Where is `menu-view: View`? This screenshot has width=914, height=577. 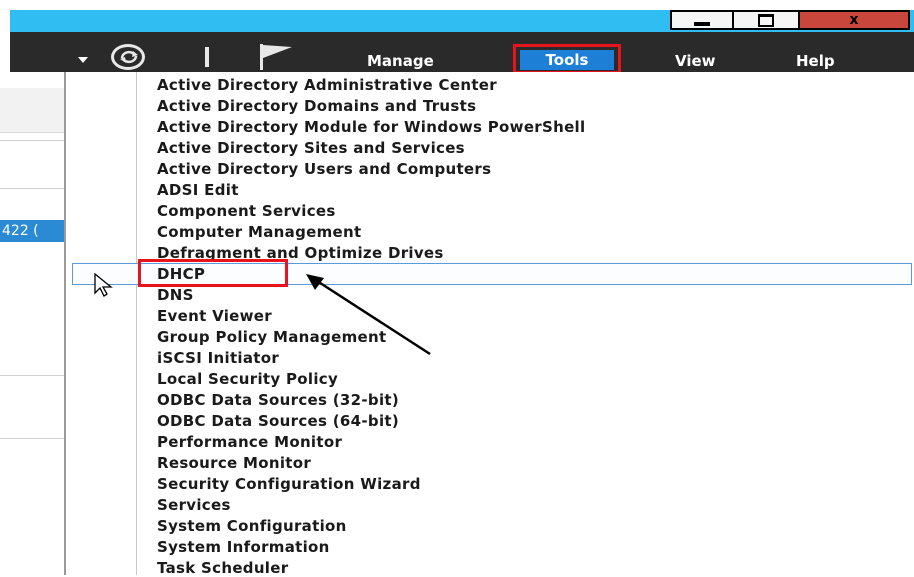 menu-view: View is located at coordinates (695, 61).